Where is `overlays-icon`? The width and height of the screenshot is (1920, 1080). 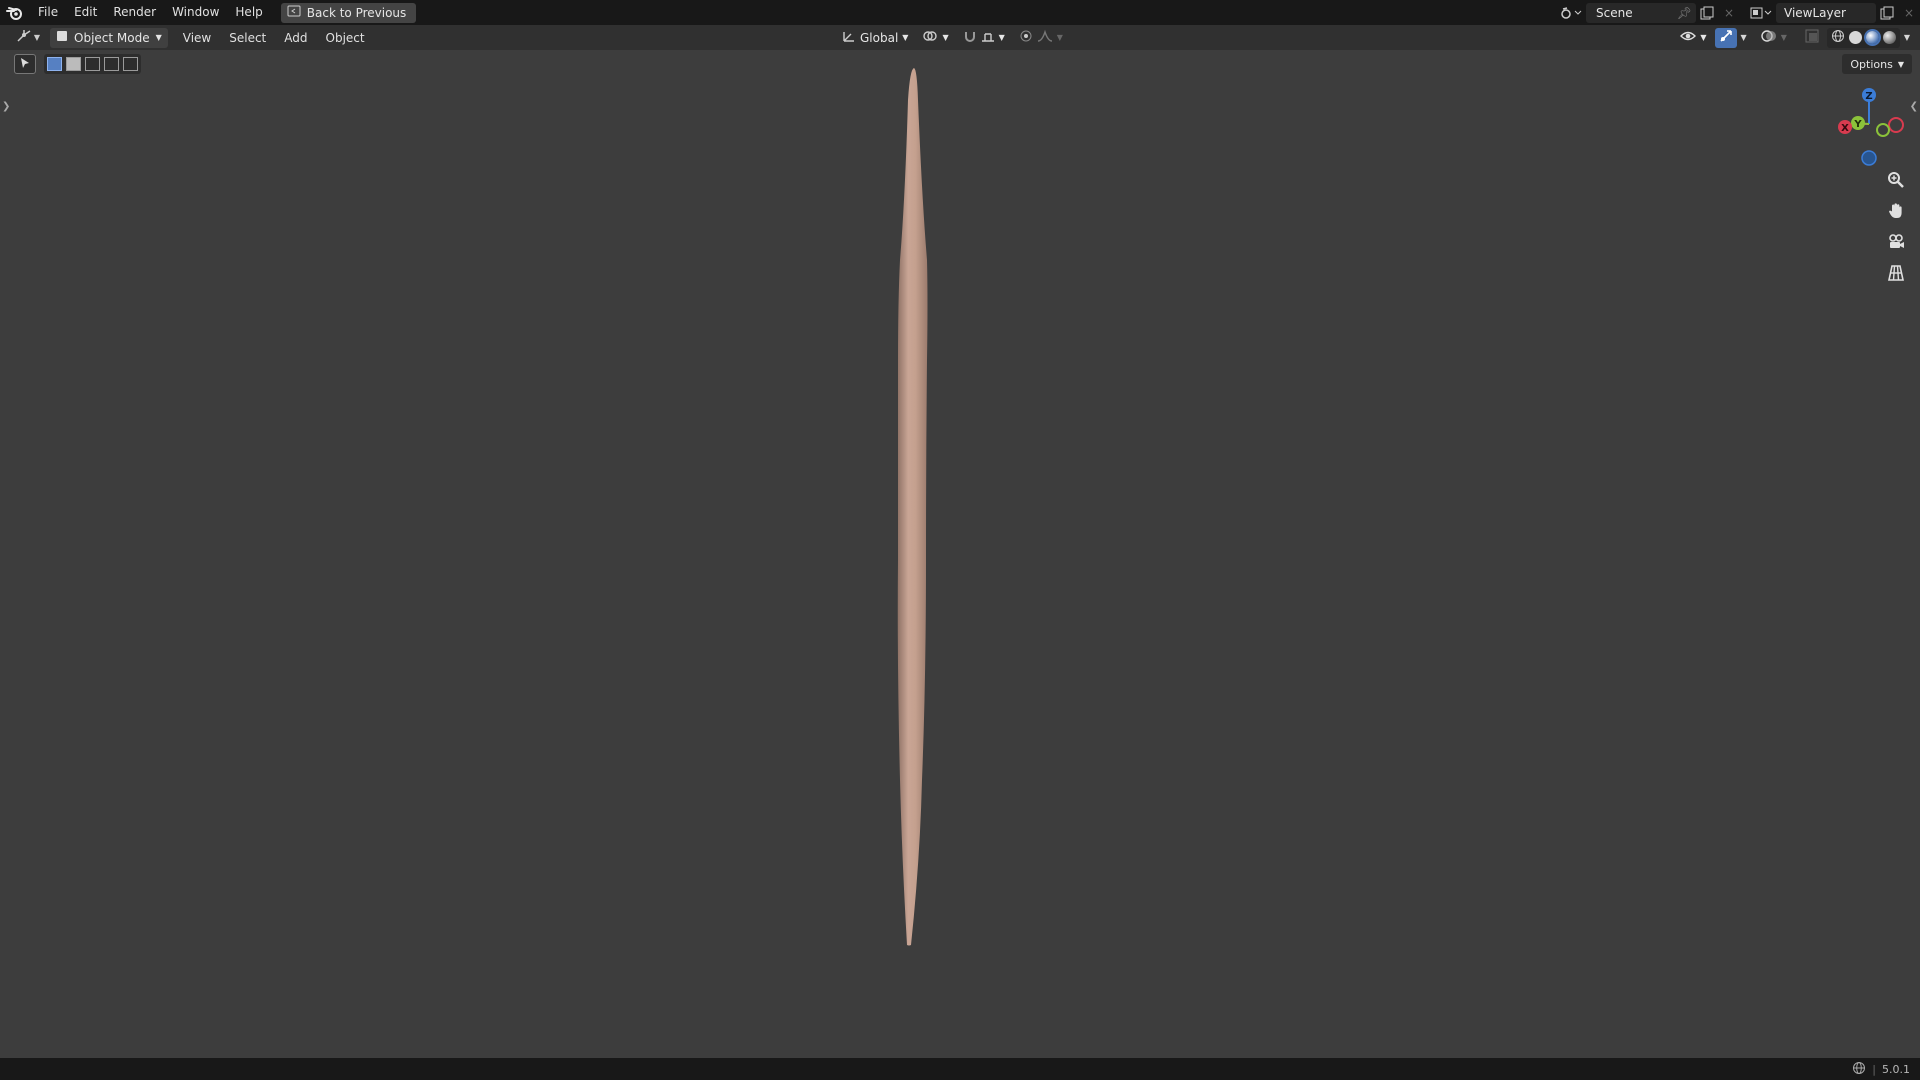 overlays-icon is located at coordinates (1768, 37).